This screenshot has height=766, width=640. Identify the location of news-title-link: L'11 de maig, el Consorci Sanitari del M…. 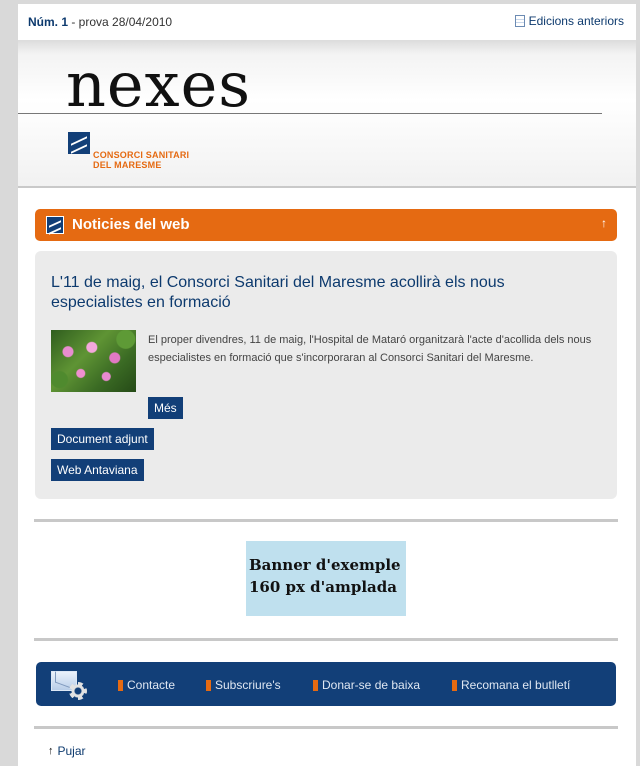
(321, 293).